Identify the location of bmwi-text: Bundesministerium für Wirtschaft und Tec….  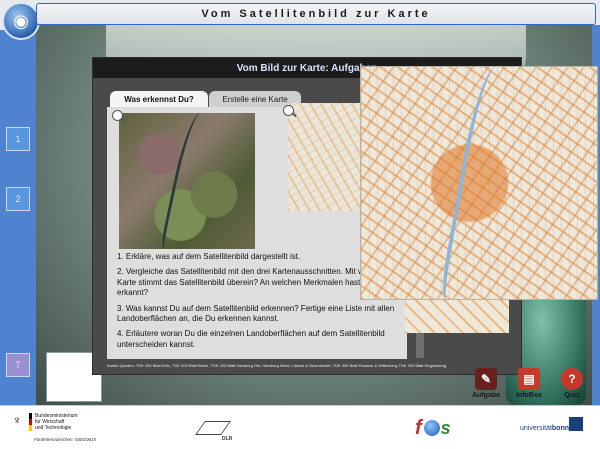
(70, 422).